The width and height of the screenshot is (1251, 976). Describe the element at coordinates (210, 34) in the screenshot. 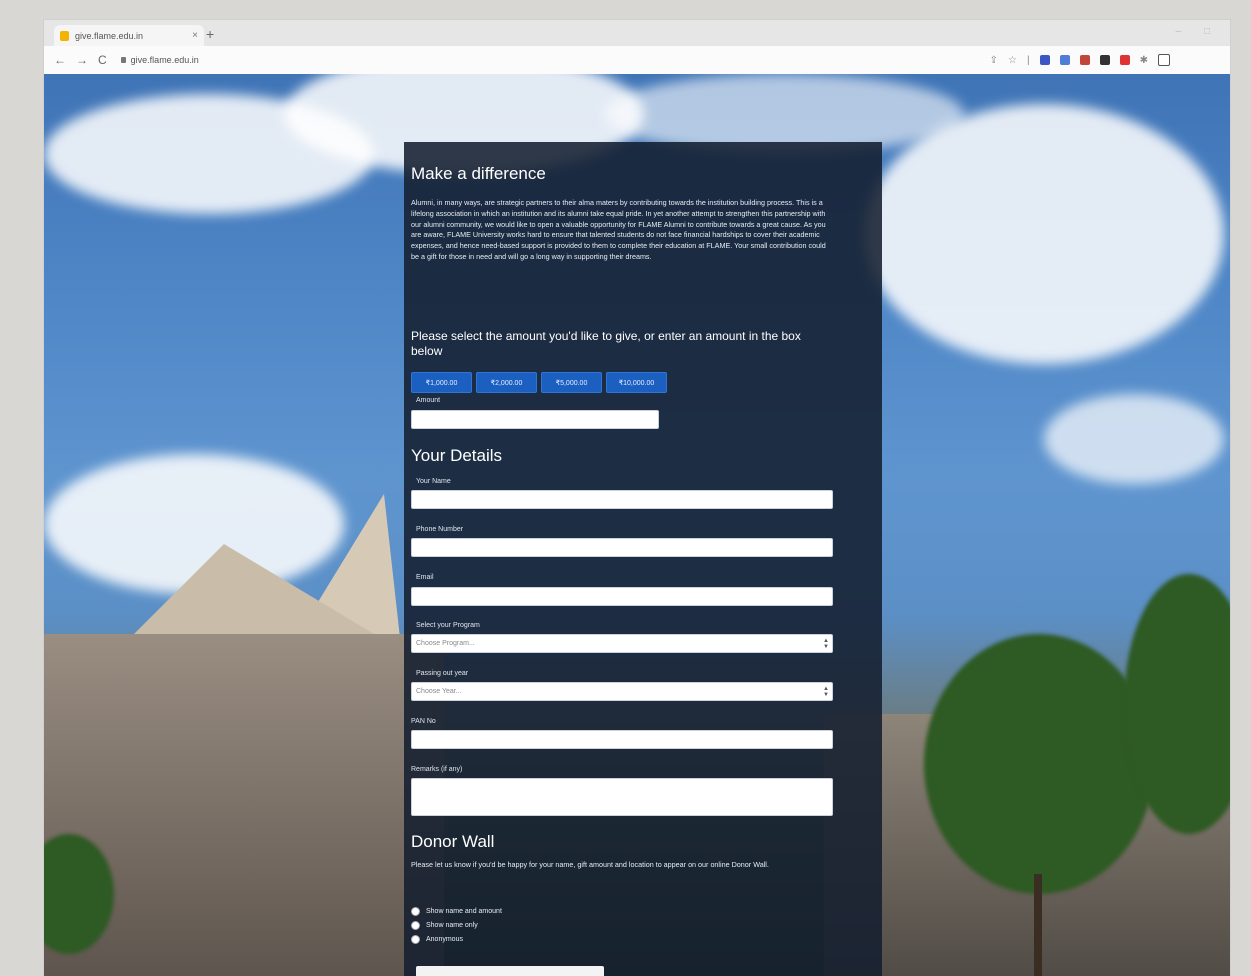

I see `new-tab-button: +` at that location.